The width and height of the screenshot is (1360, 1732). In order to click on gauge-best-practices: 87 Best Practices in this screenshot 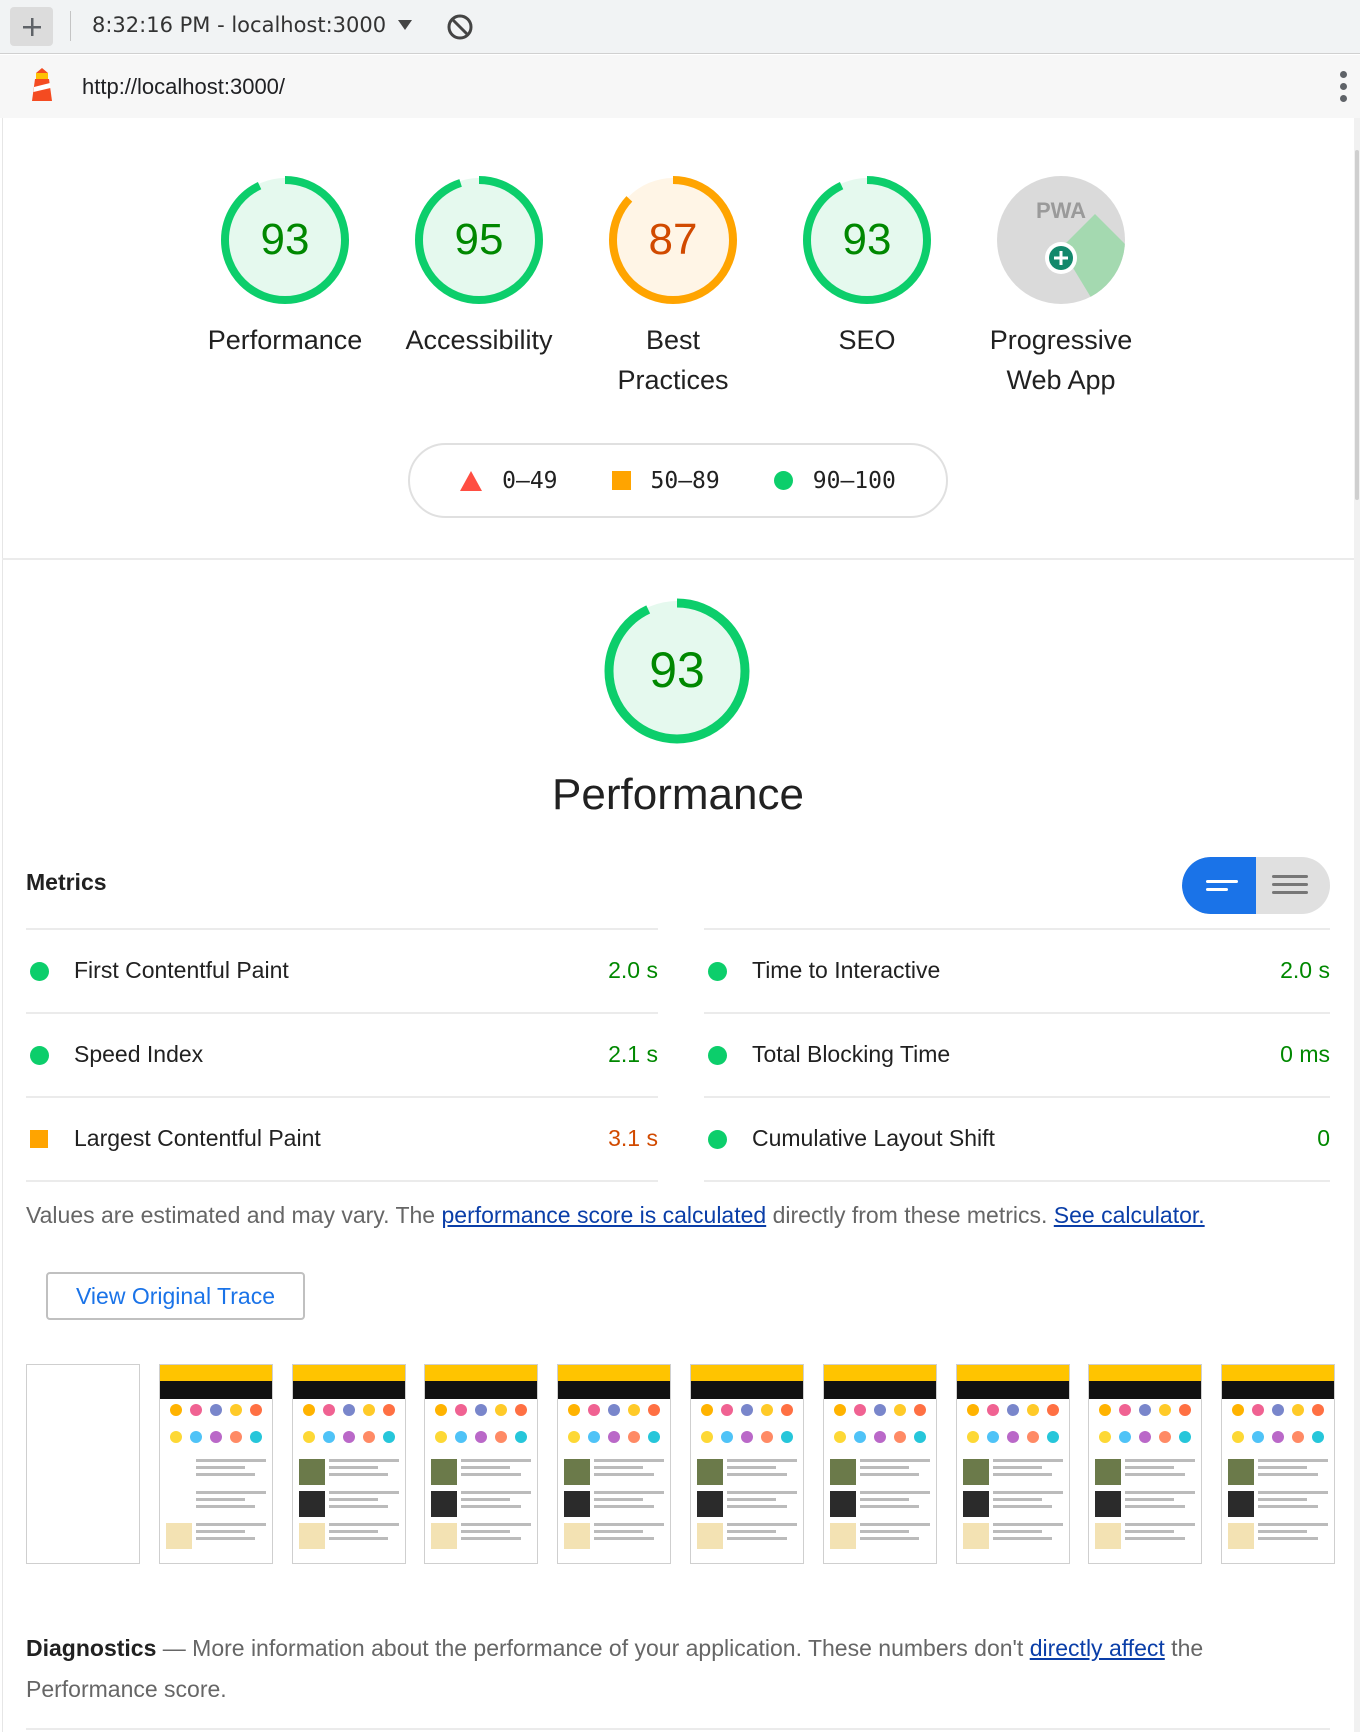, I will do `click(673, 287)`.